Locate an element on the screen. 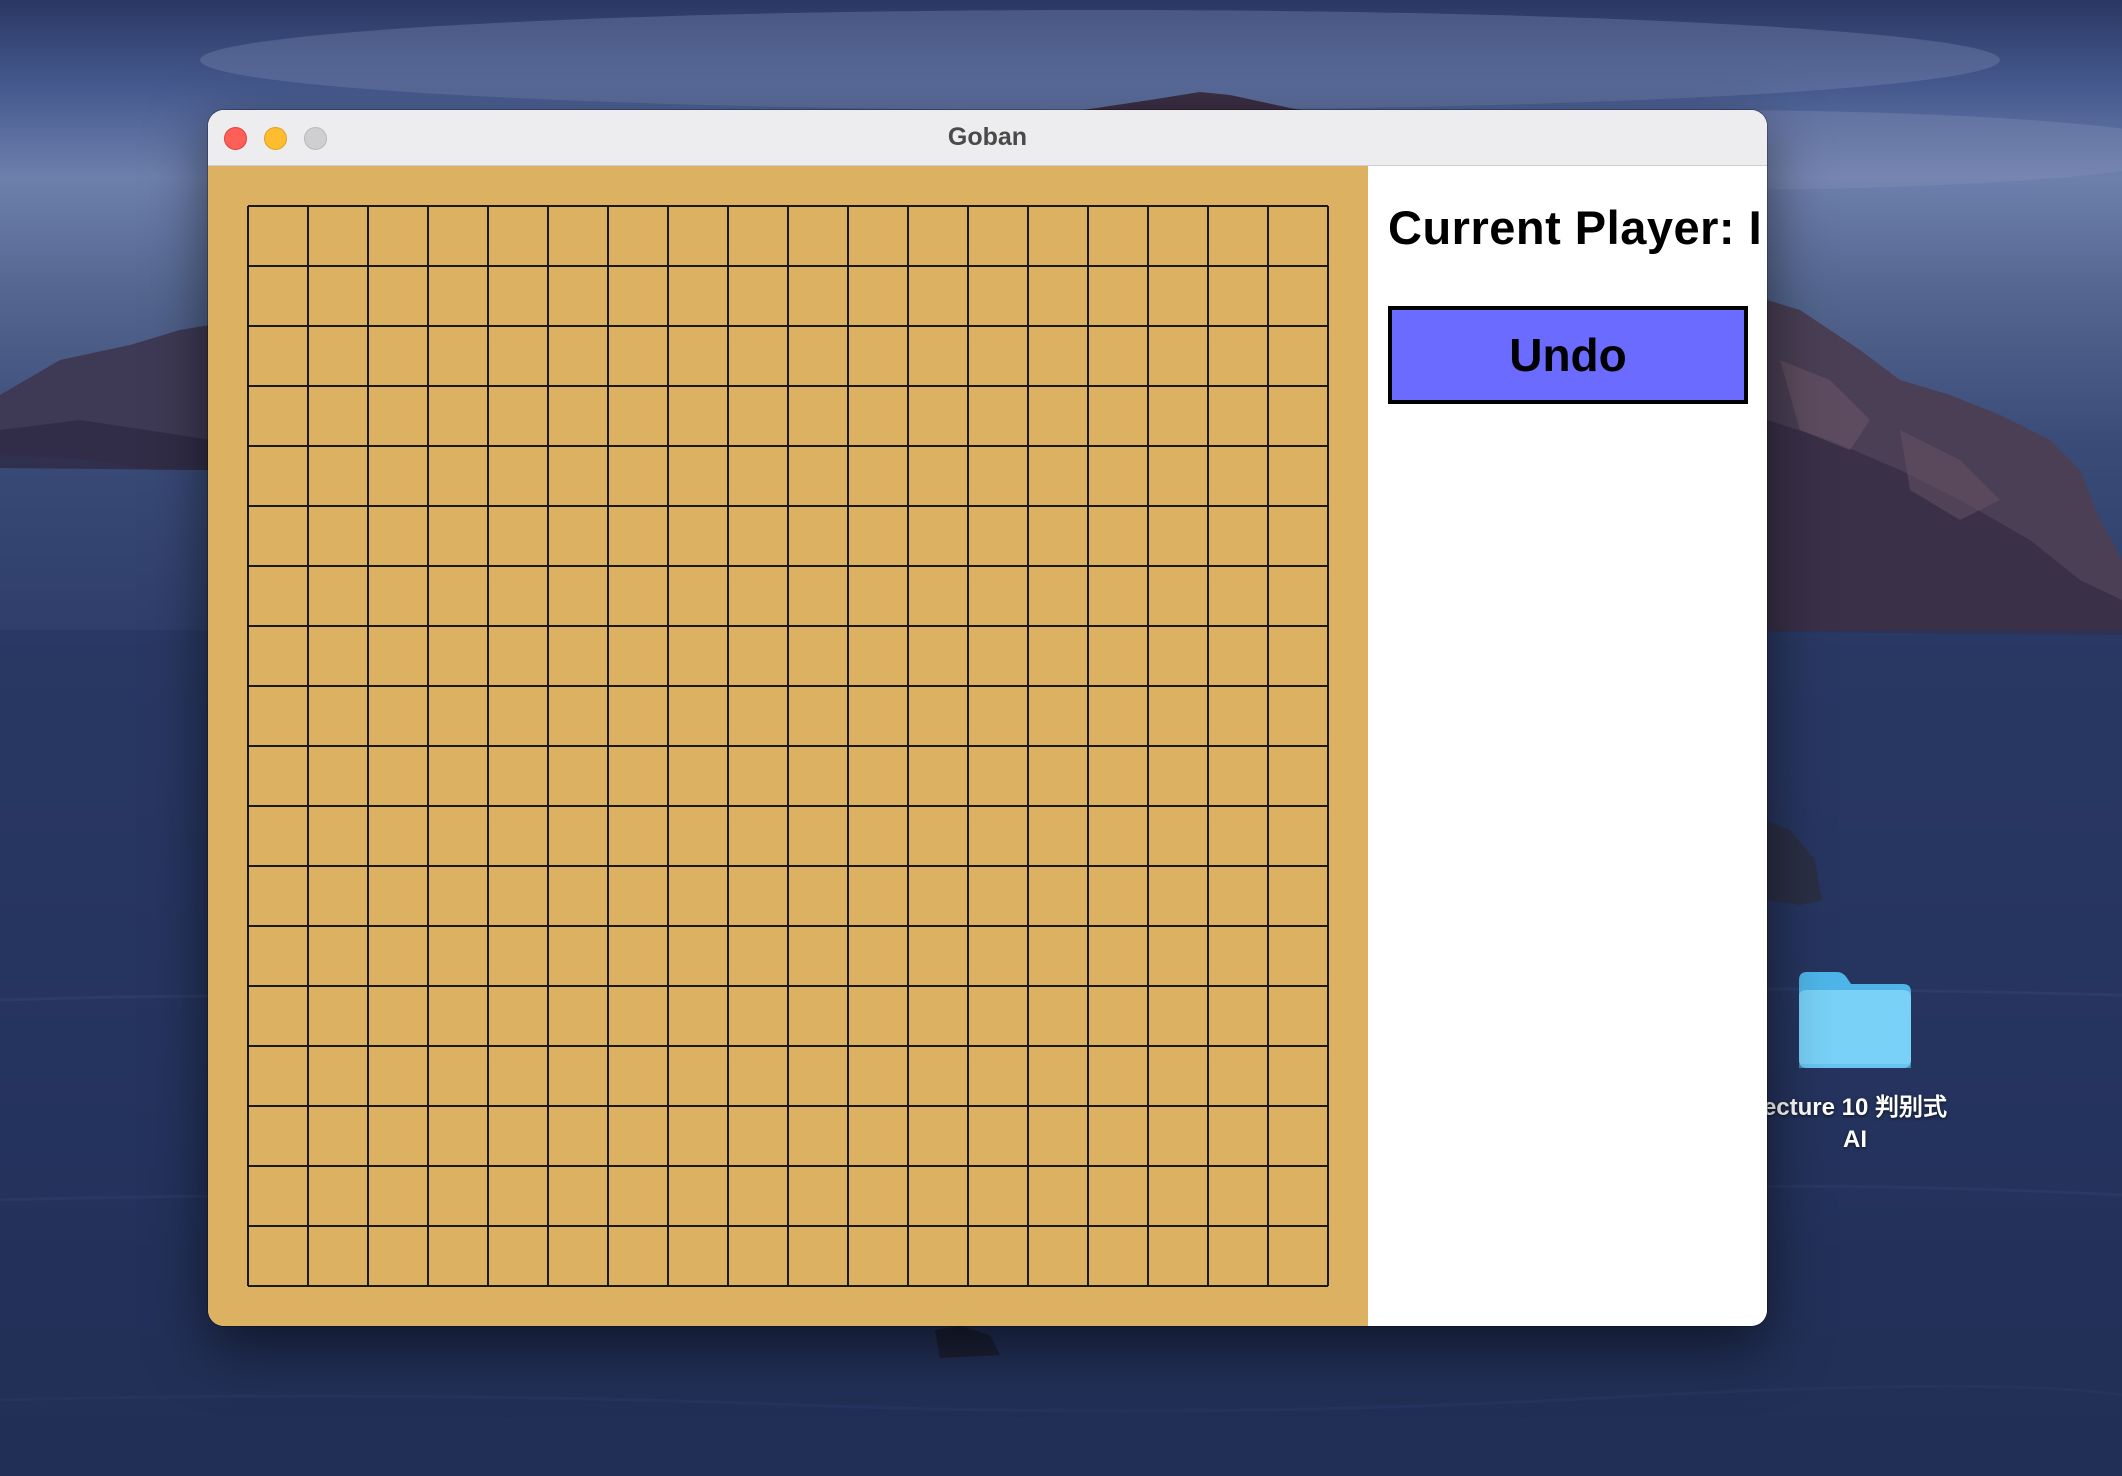  folder-icon is located at coordinates (1855, 1020).